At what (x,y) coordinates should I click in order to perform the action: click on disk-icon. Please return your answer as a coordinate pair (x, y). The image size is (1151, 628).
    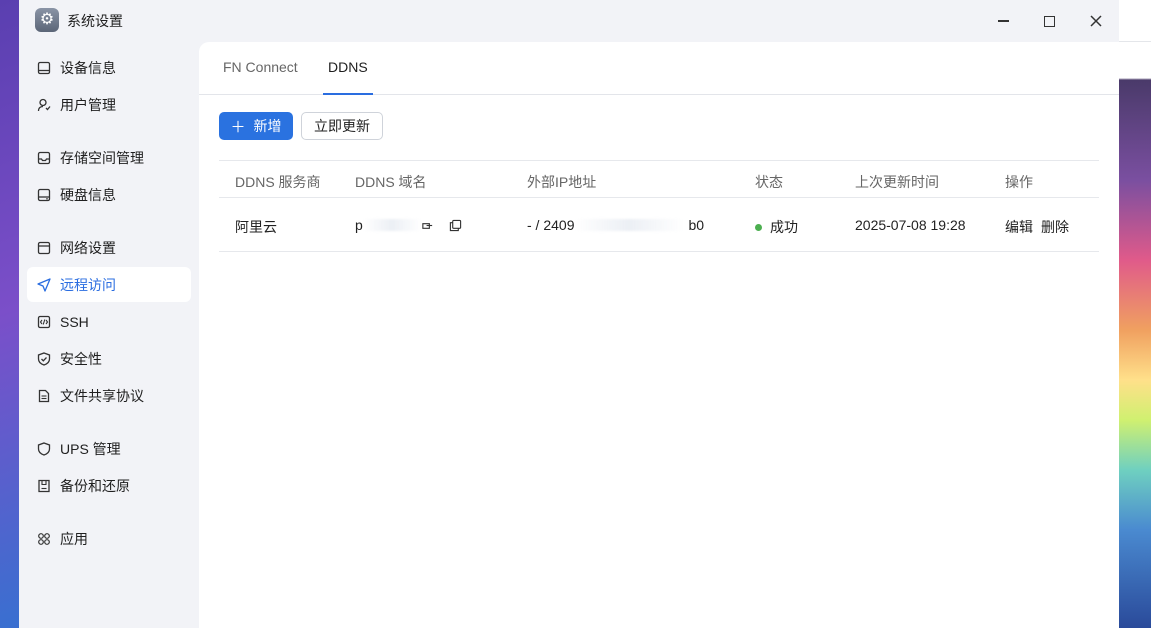
    Looking at the image, I should click on (44, 195).